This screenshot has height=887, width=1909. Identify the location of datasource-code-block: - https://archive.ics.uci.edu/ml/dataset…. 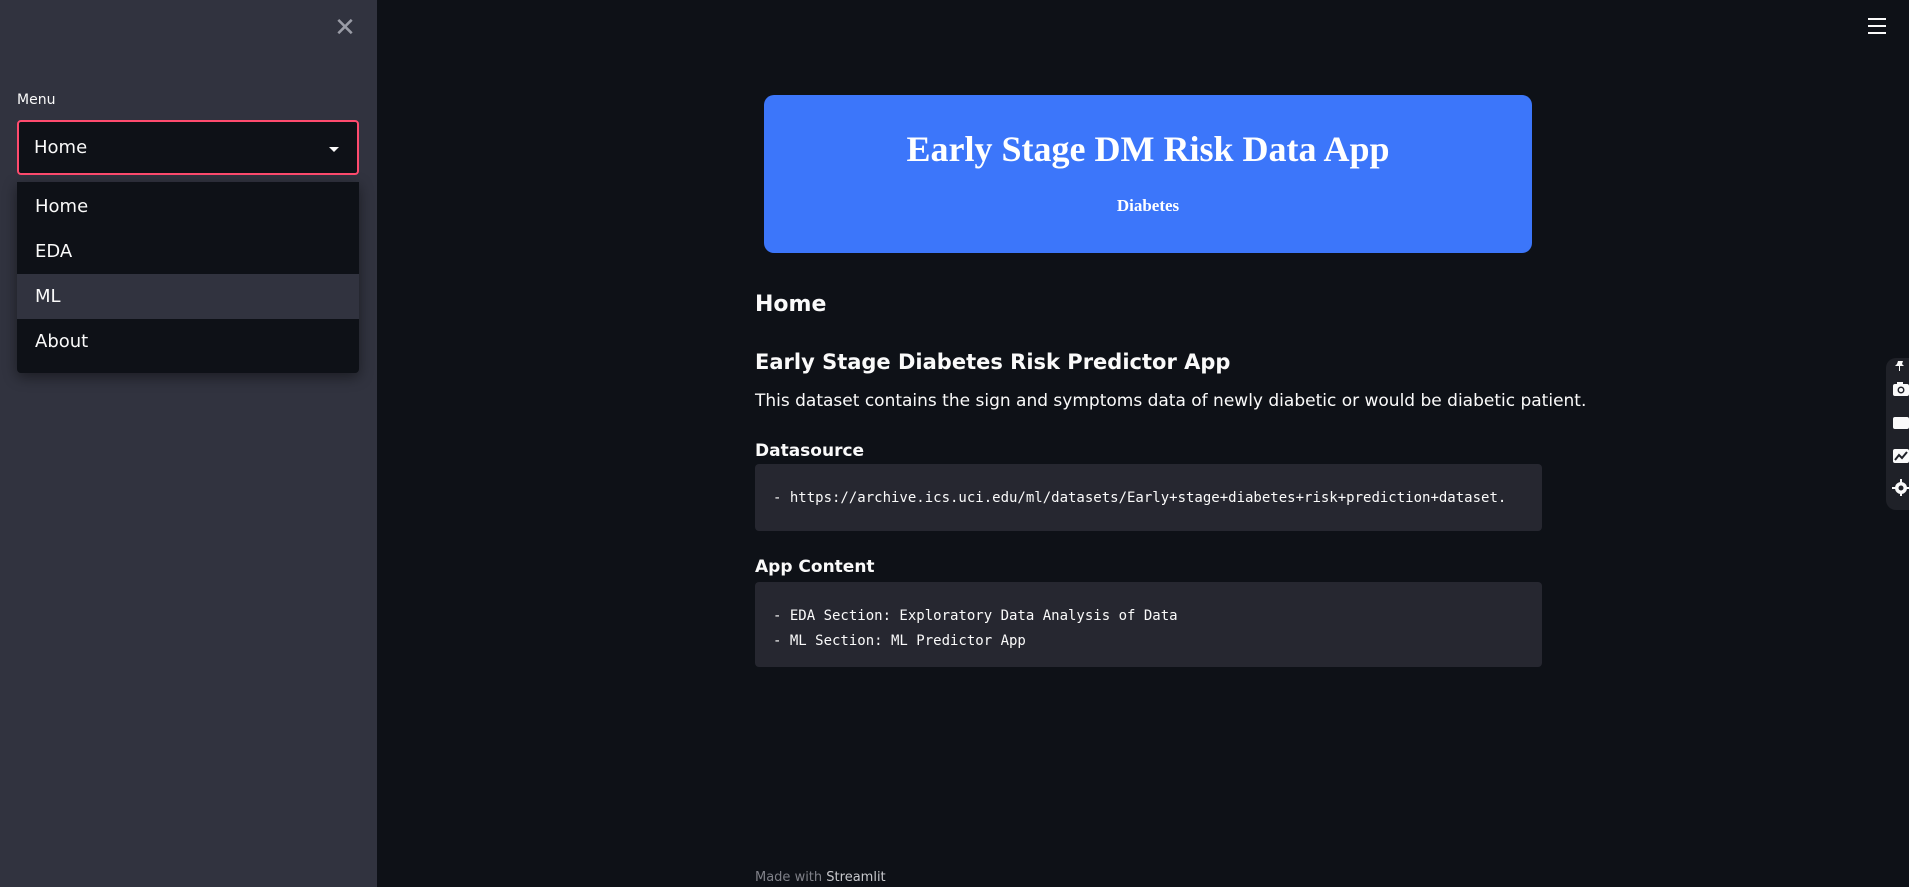
(1148, 497).